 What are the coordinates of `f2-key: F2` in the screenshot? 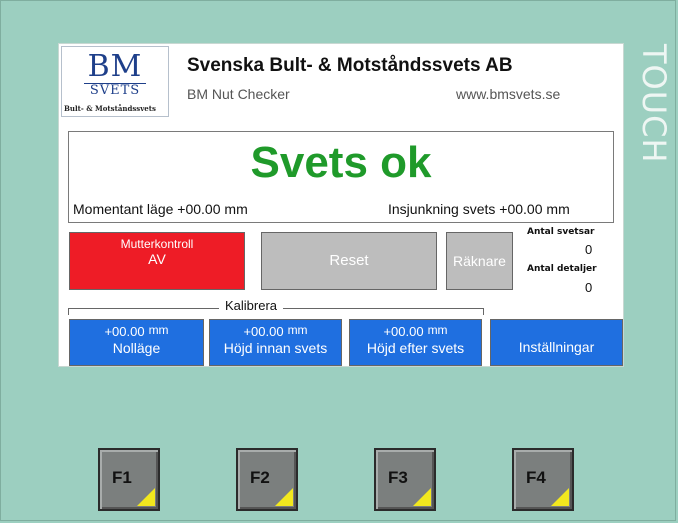 It's located at (267, 479).